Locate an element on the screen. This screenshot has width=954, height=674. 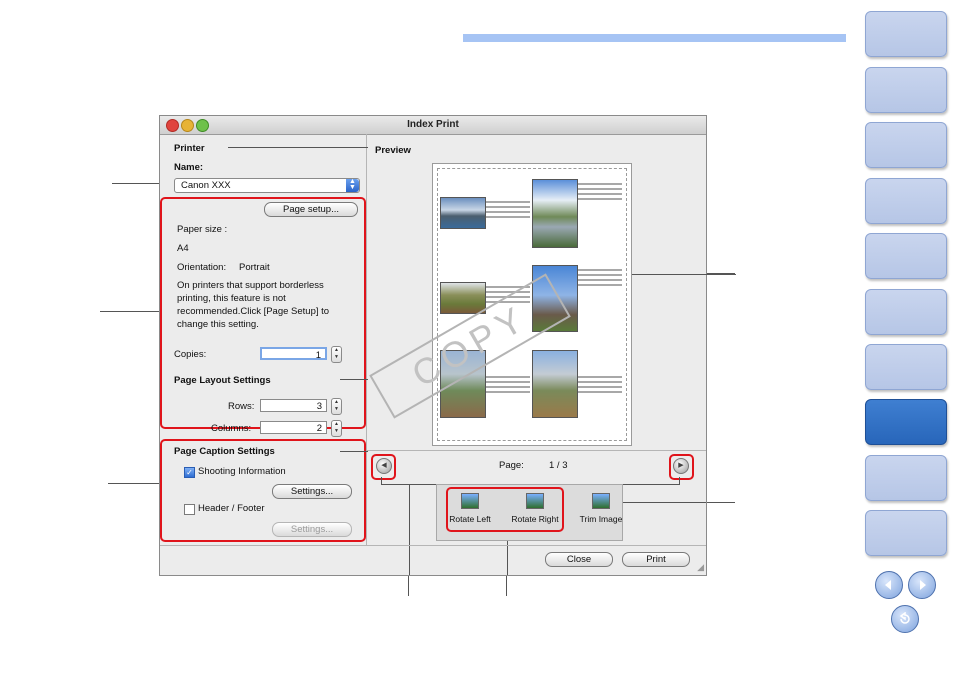
copies-field: 1 is located at coordinates (293, 354).